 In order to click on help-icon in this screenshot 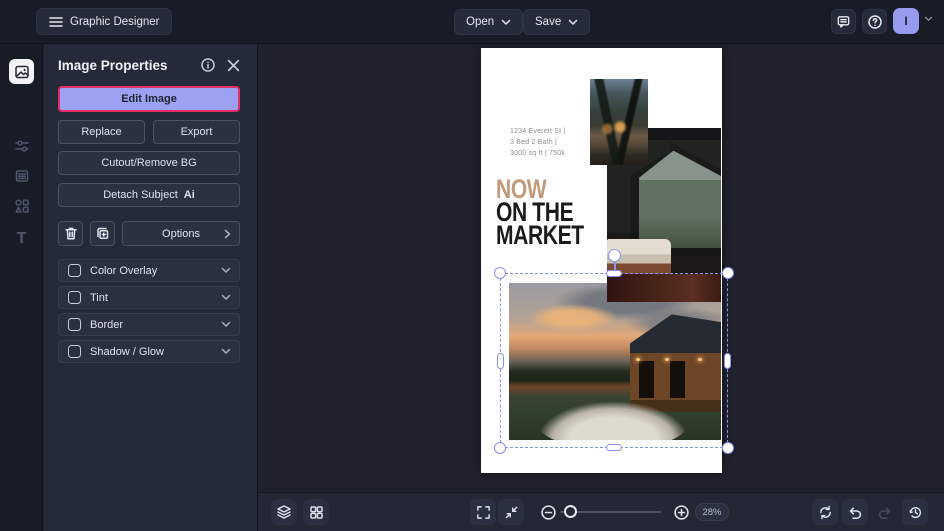, I will do `click(875, 22)`.